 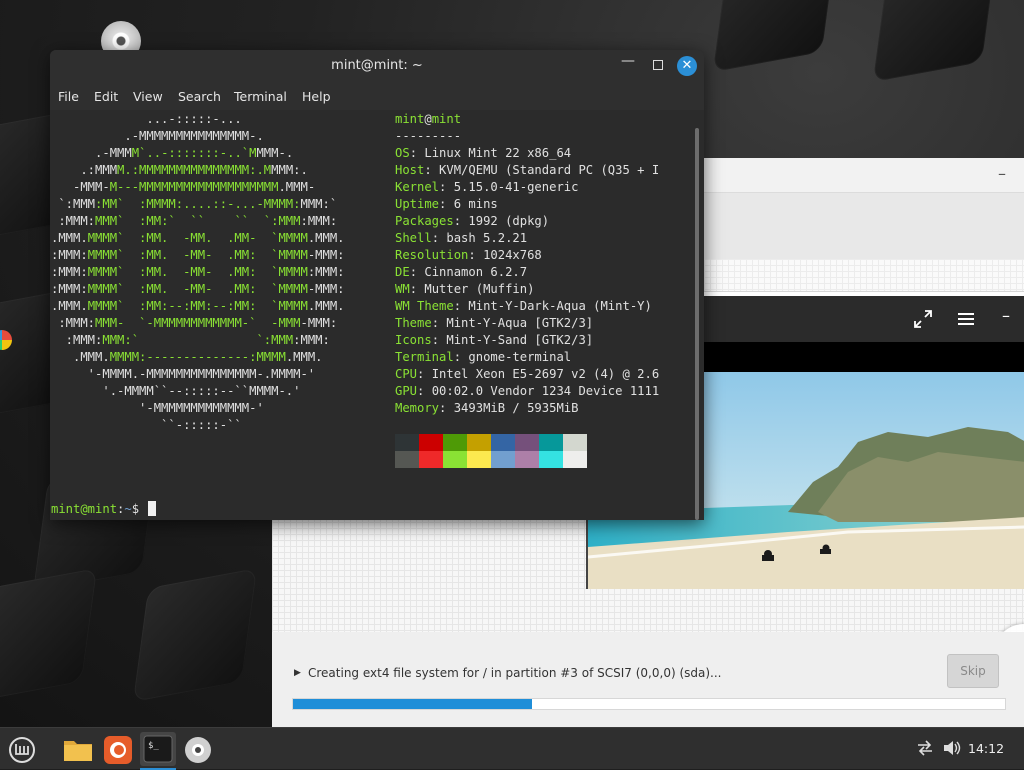 I want to click on maximize-icon, so click(x=658, y=65).